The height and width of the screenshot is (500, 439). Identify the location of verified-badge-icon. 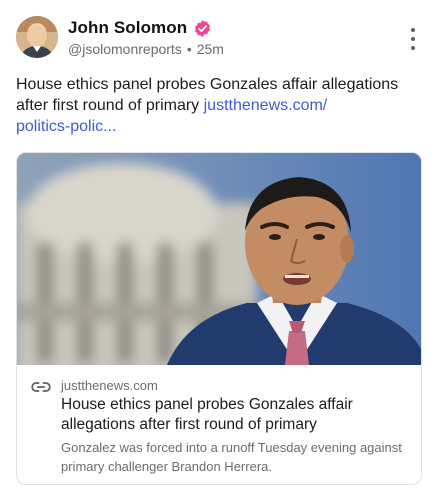
(202, 28).